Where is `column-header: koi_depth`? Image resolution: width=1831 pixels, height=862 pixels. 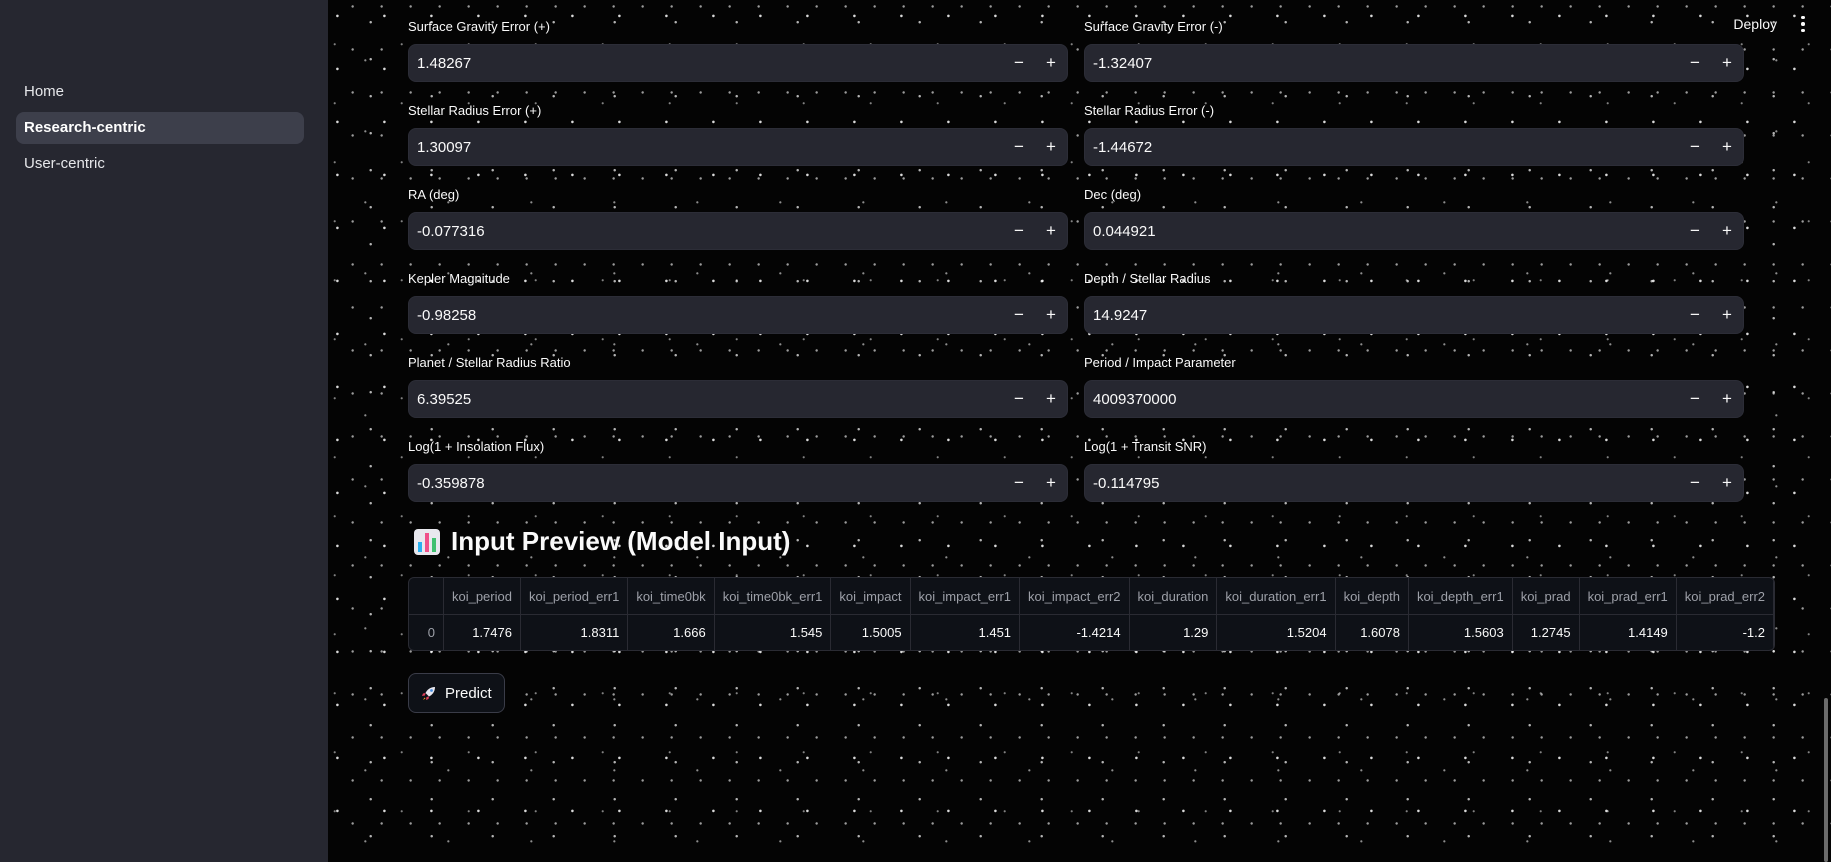 column-header: koi_depth is located at coordinates (1372, 596).